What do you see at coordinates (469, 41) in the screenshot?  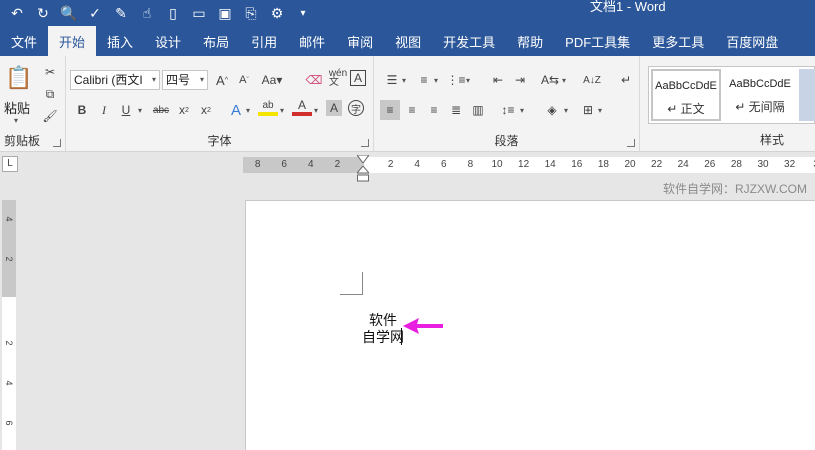 I see `tab-9: 开发工具` at bounding box center [469, 41].